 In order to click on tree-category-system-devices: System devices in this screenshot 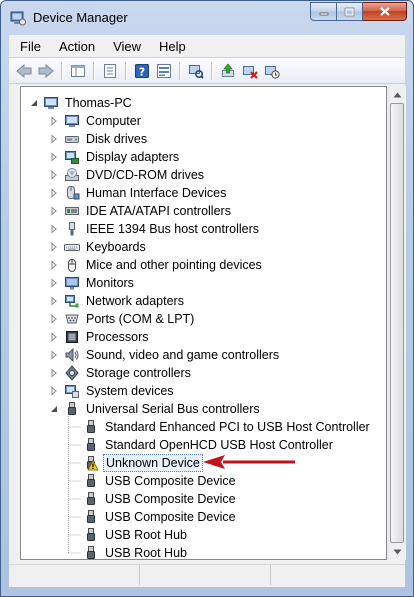, I will do `click(112, 391)`.